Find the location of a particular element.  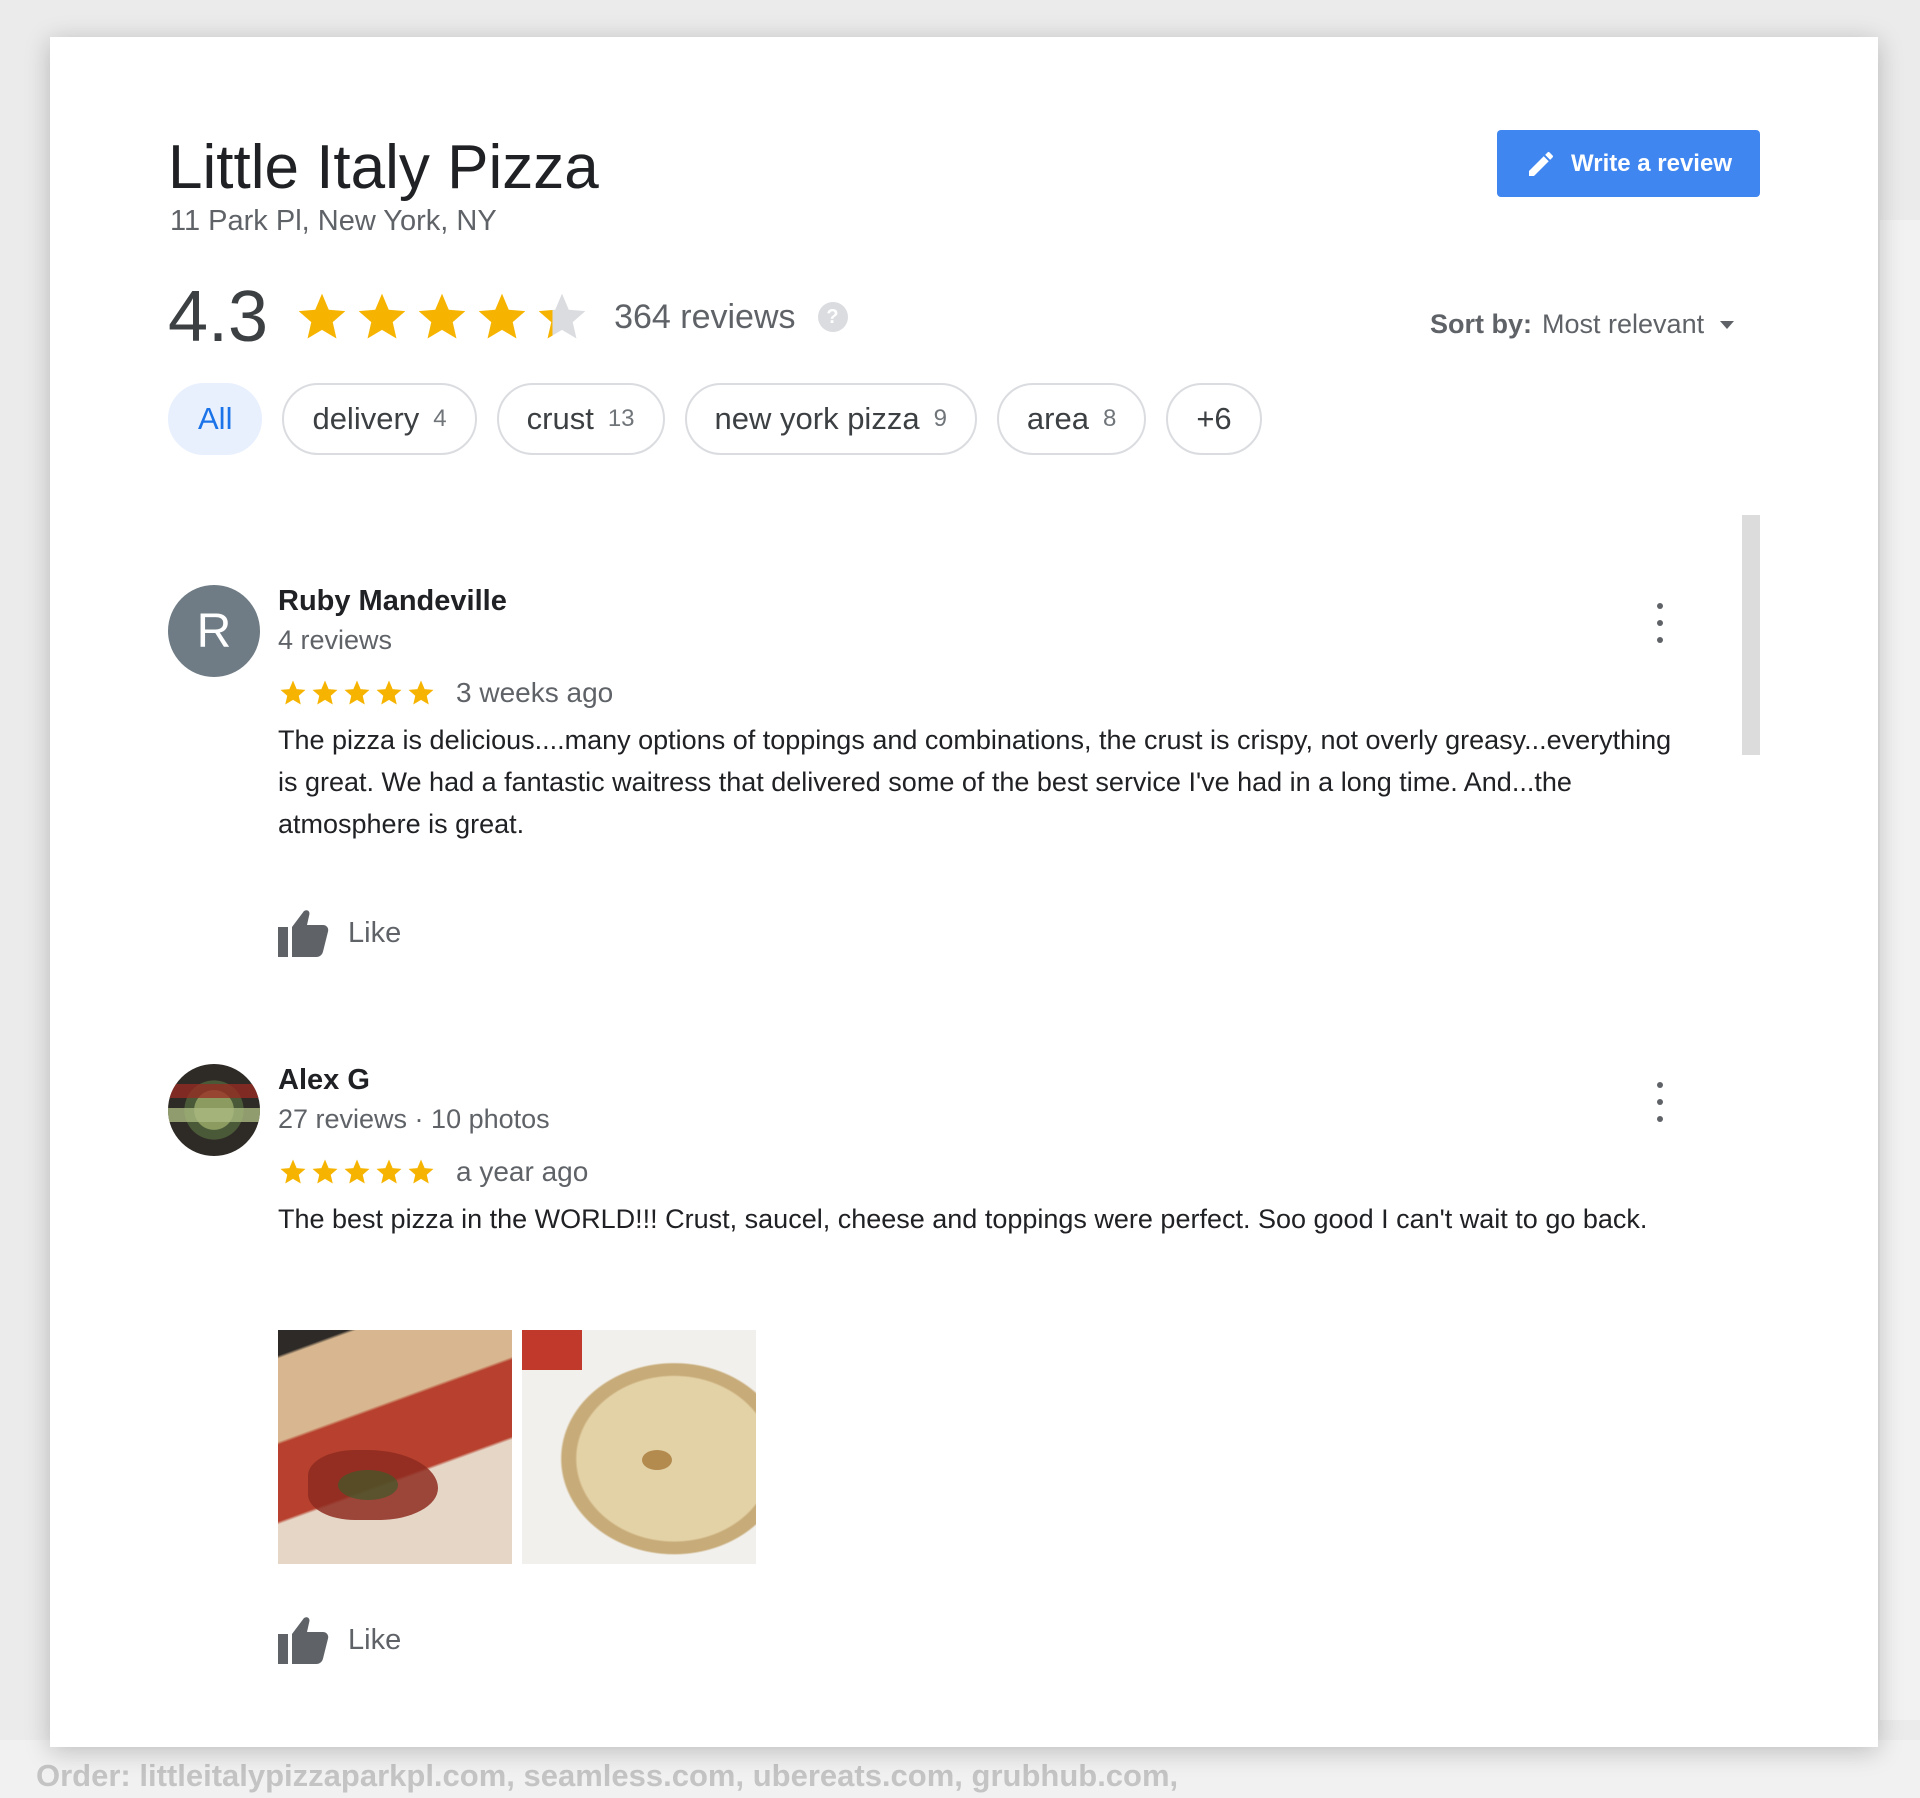

chip-label: crust is located at coordinates (560, 418).